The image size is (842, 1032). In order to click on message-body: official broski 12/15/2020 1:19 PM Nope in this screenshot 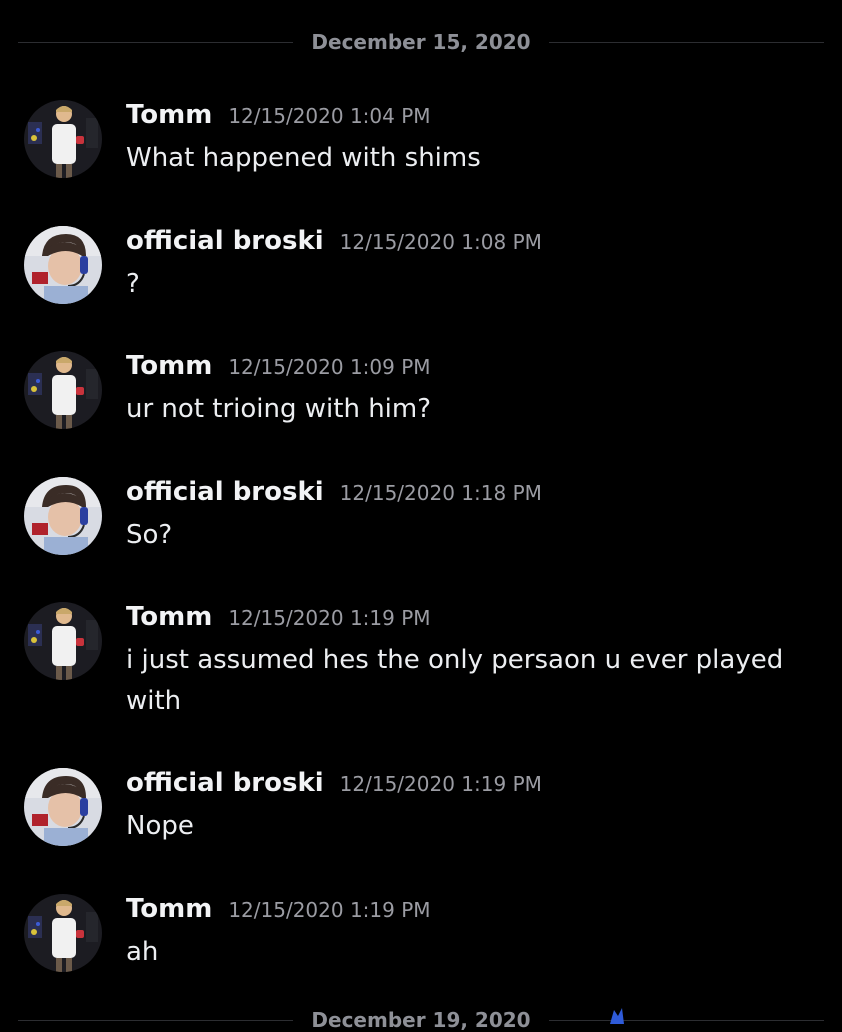, I will do `click(471, 807)`.